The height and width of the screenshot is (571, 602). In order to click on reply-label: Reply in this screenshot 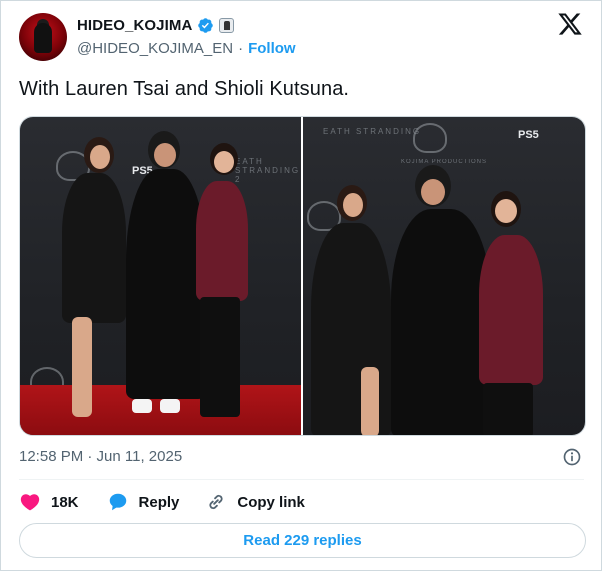, I will do `click(159, 502)`.